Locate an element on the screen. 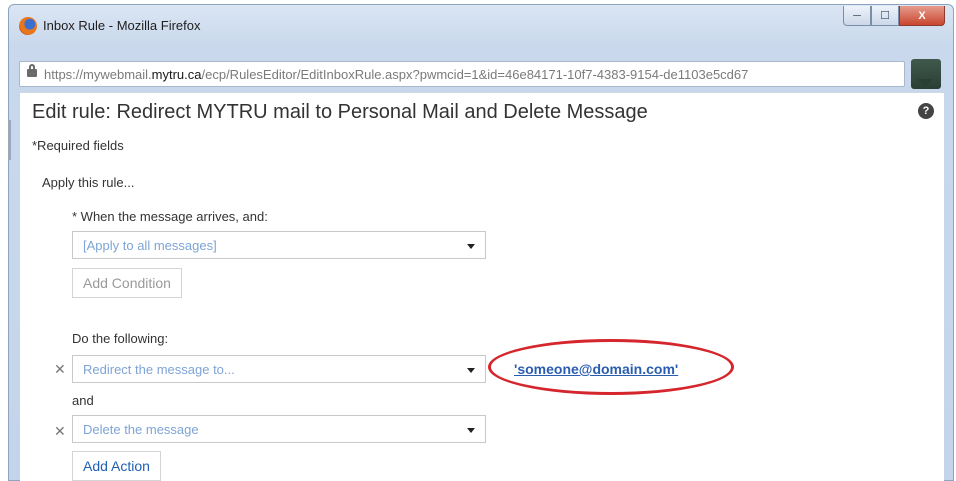  required-fields-note: *Required fields is located at coordinates (78, 145).